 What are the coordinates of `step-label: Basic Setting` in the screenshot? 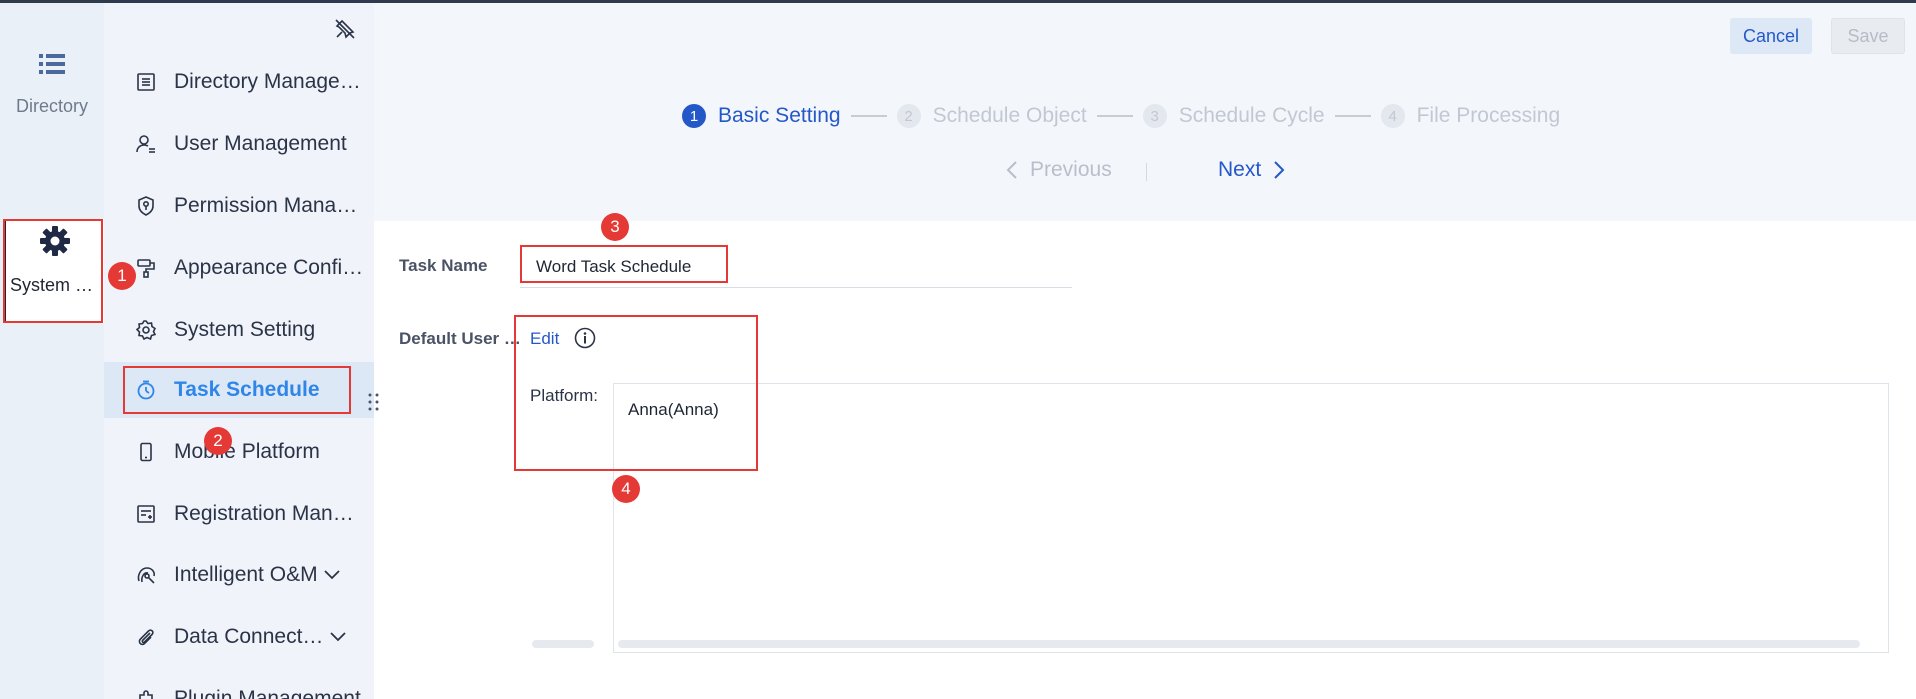 It's located at (779, 115).